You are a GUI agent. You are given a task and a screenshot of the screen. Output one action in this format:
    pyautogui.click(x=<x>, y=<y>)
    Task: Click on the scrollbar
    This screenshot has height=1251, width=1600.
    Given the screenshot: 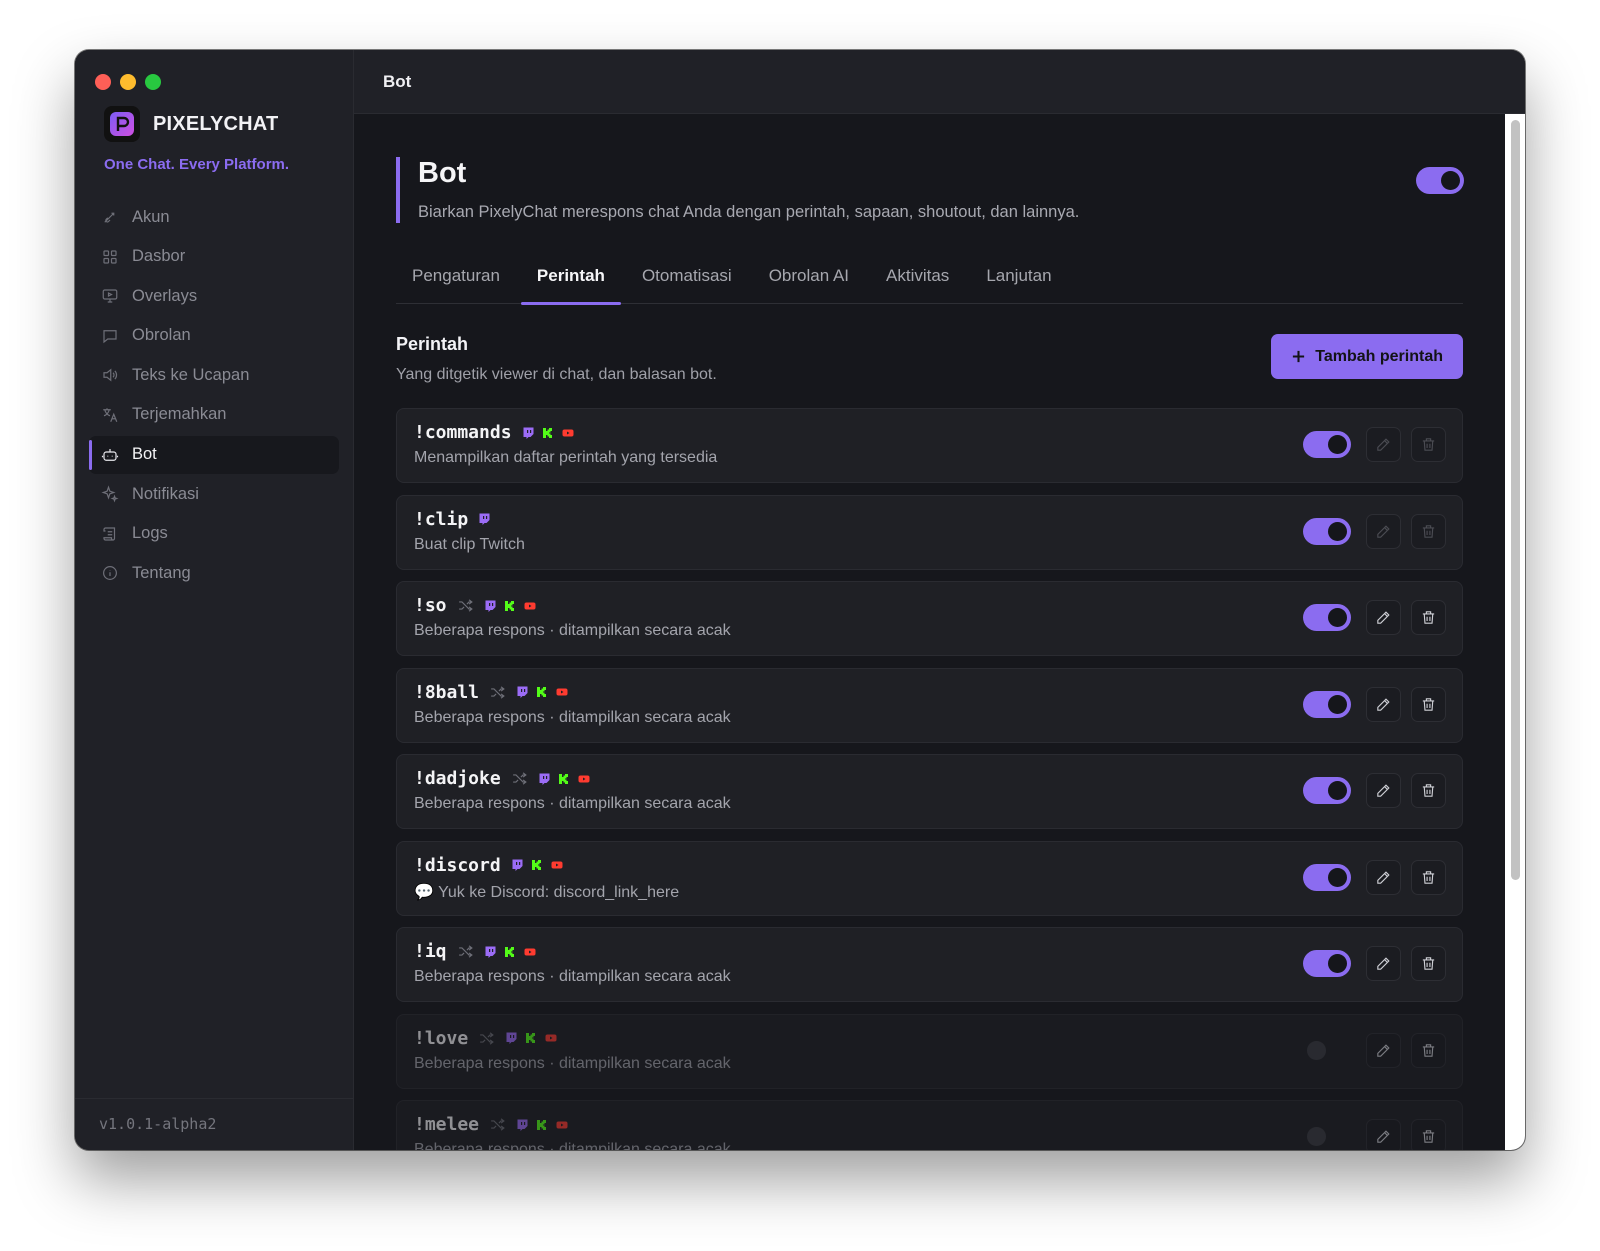 What is the action you would take?
    pyautogui.click(x=1515, y=632)
    